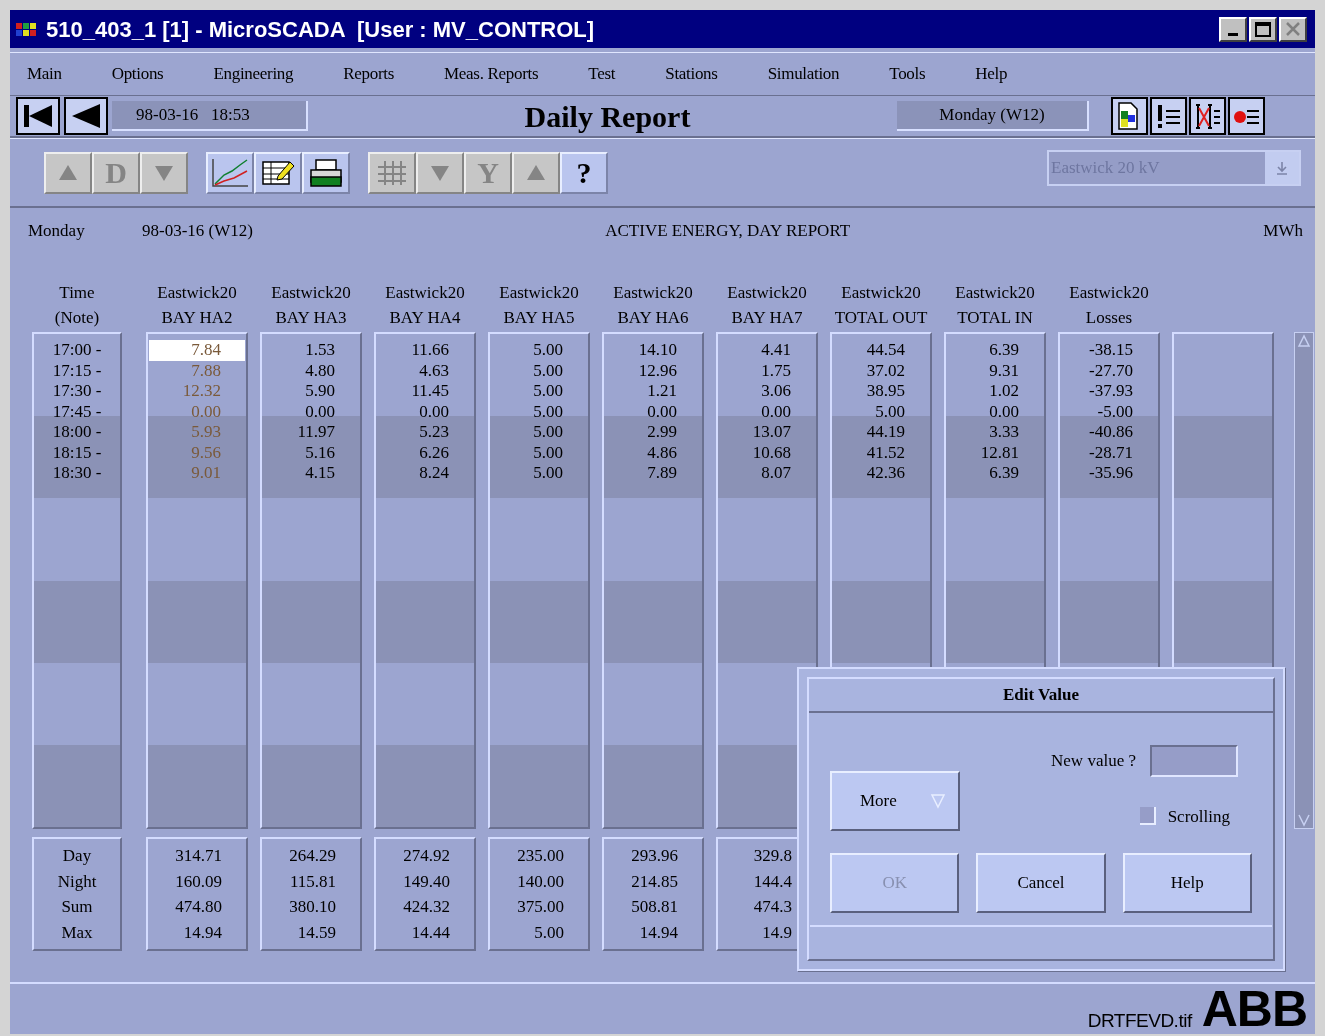  I want to click on table-cell: 37.02, so click(881, 370).